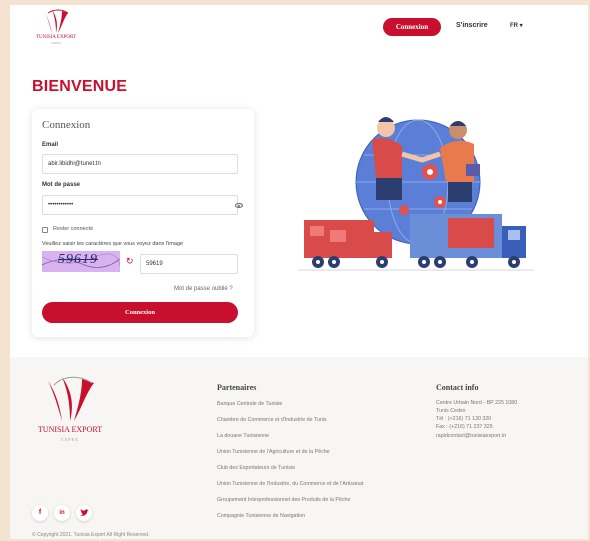 This screenshot has width=590, height=541. What do you see at coordinates (130, 261) in the screenshot?
I see `refresh-icon: ↻` at bounding box center [130, 261].